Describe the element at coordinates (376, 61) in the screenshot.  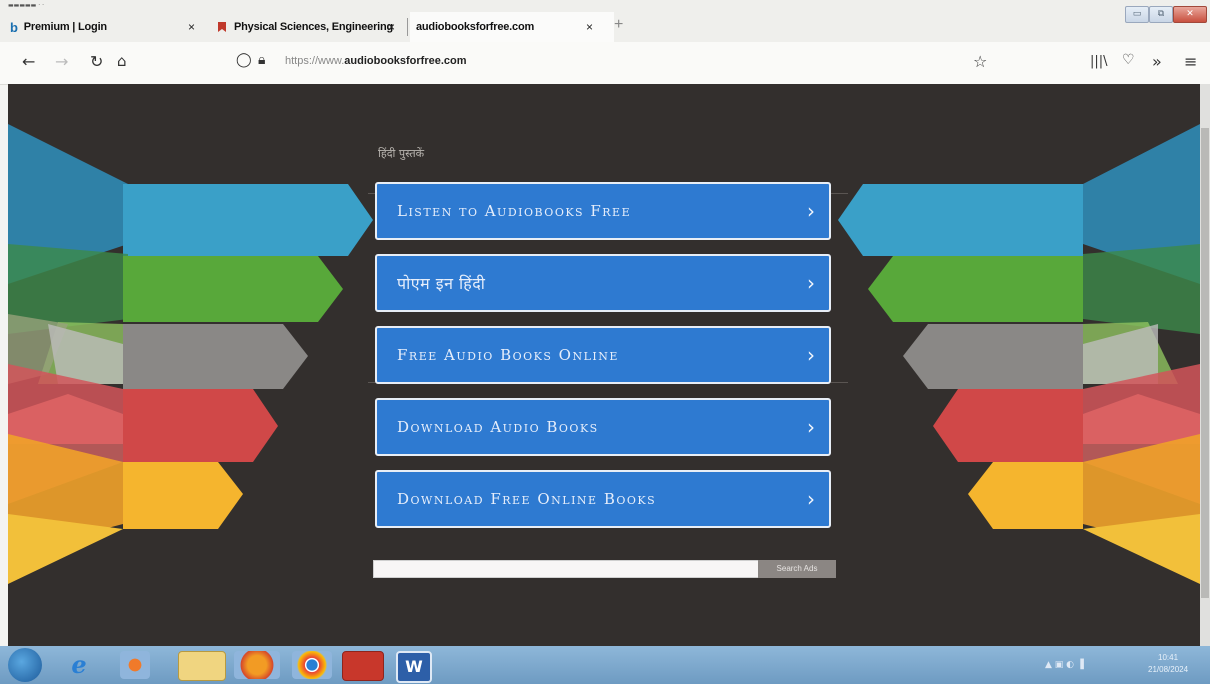
I see `url-bar: https://www.audiobooksforfree.com` at that location.